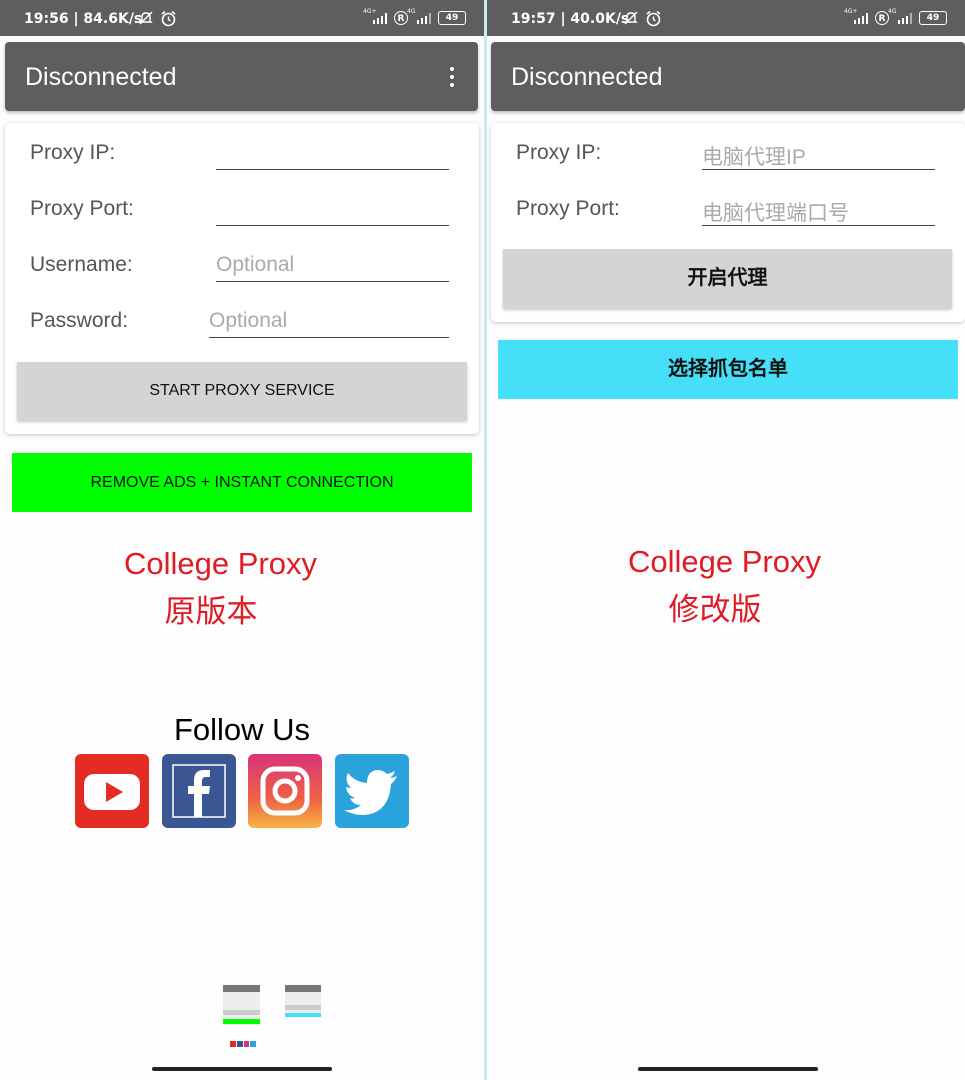 Image resolution: width=965 pixels, height=1080 pixels. Describe the element at coordinates (255, 265) in the screenshot. I see `username-input: Optional` at that location.